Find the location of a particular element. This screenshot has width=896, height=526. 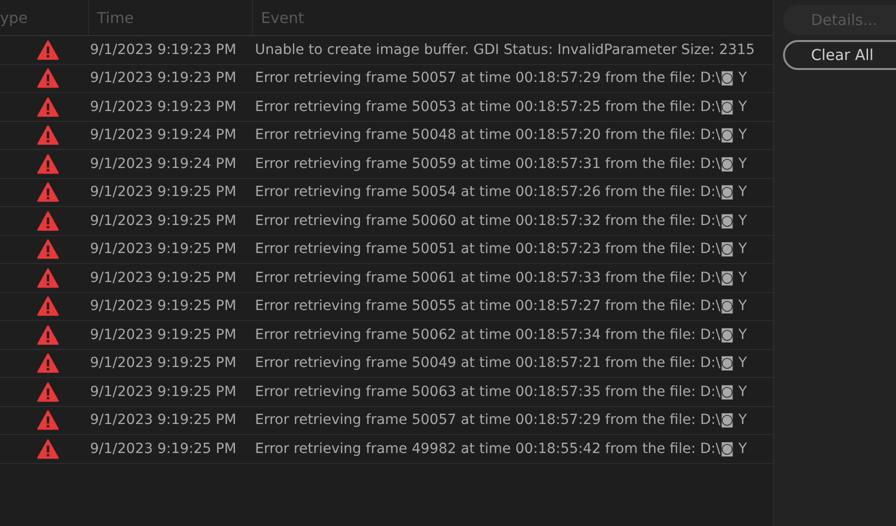

table-cell-text: Error retrieving frame 50053 at time 00:18:57:25 from the file: D:\◙ Y is located at coordinates (501, 106).